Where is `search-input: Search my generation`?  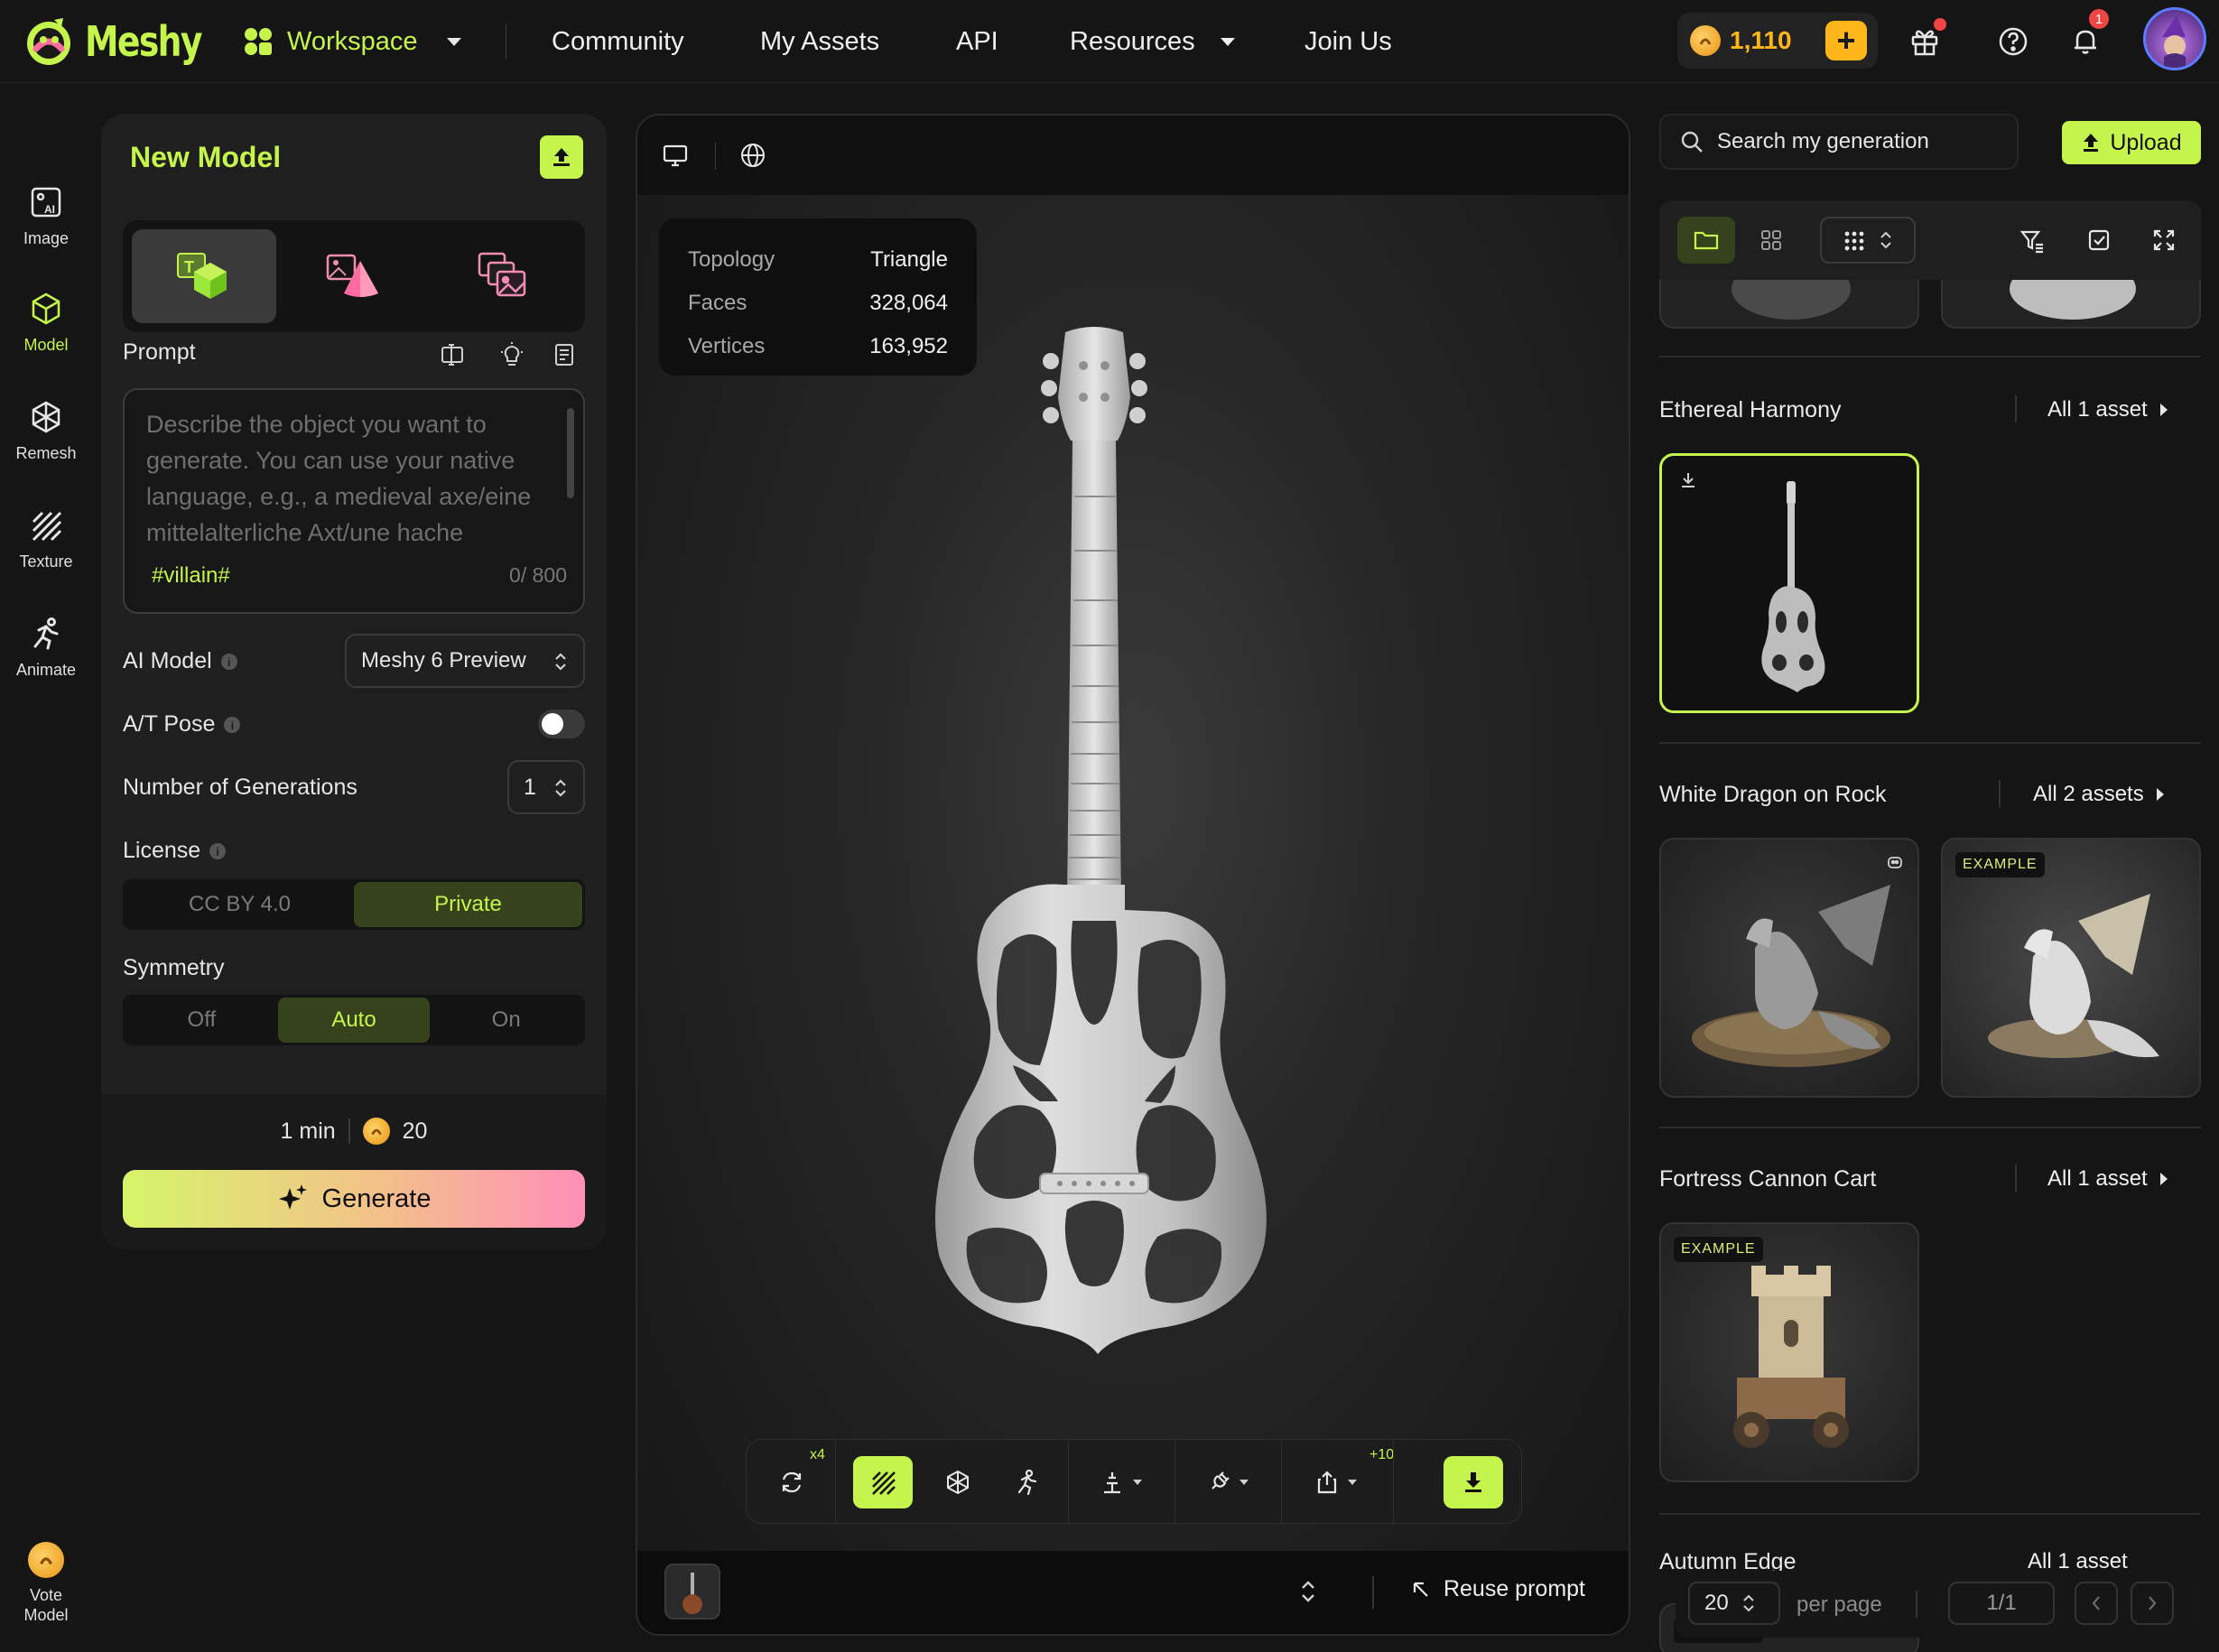
search-input: Search my generation is located at coordinates (1839, 142).